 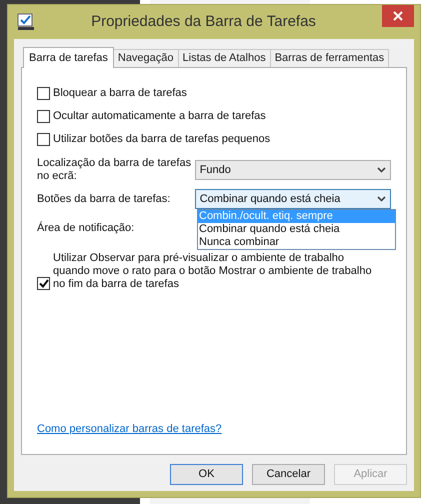 What do you see at coordinates (68, 57) in the screenshot?
I see `tab: Barra de tarefas` at bounding box center [68, 57].